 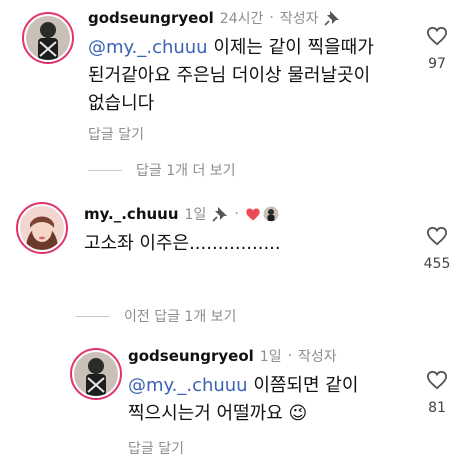 I want to click on username: my._.chuuu, so click(x=131, y=214).